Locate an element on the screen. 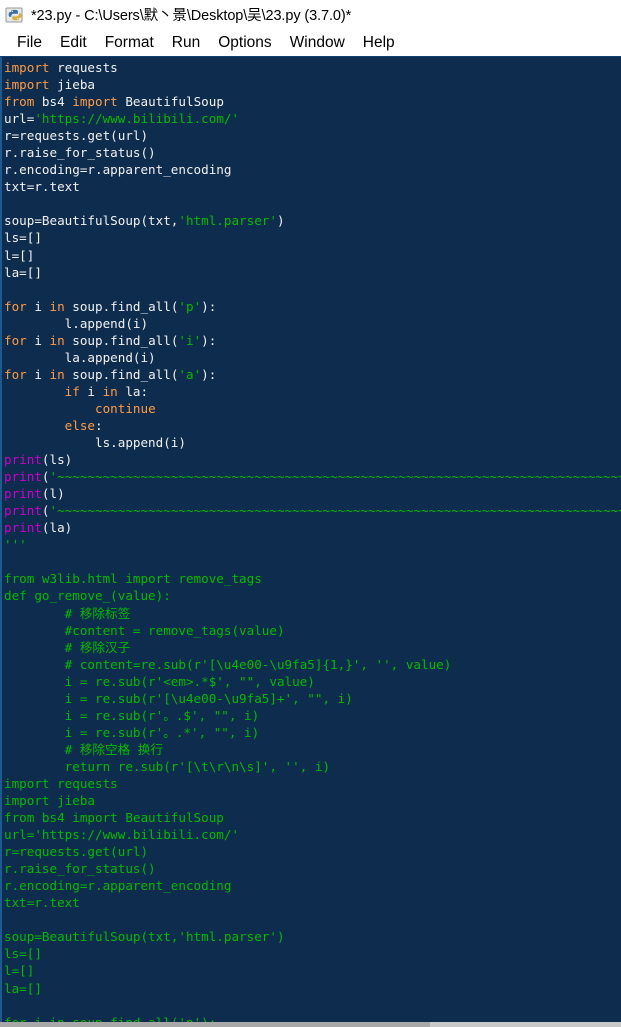 The height and width of the screenshot is (1027, 621). code-token: #content = remove_tags(value) is located at coordinates (144, 630).